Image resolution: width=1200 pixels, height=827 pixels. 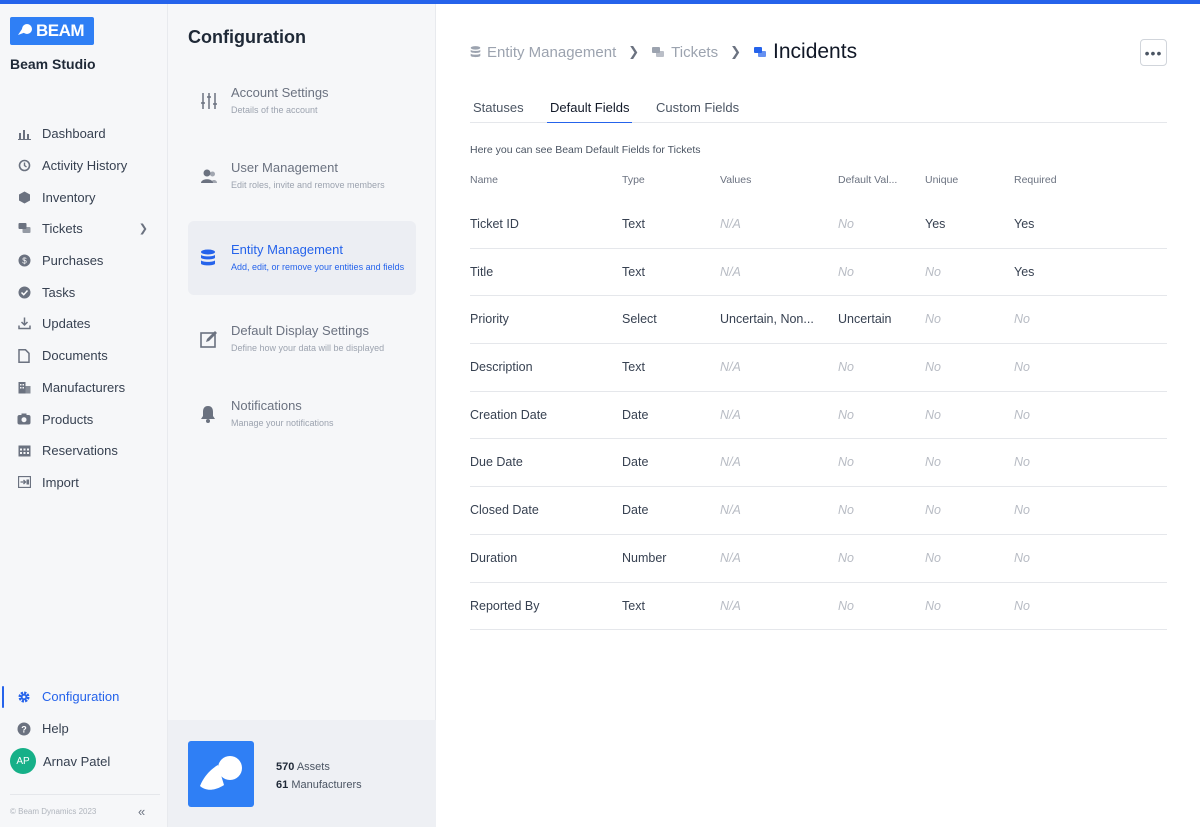 I want to click on config-item-label: Default Display Settings, so click(x=300, y=330).